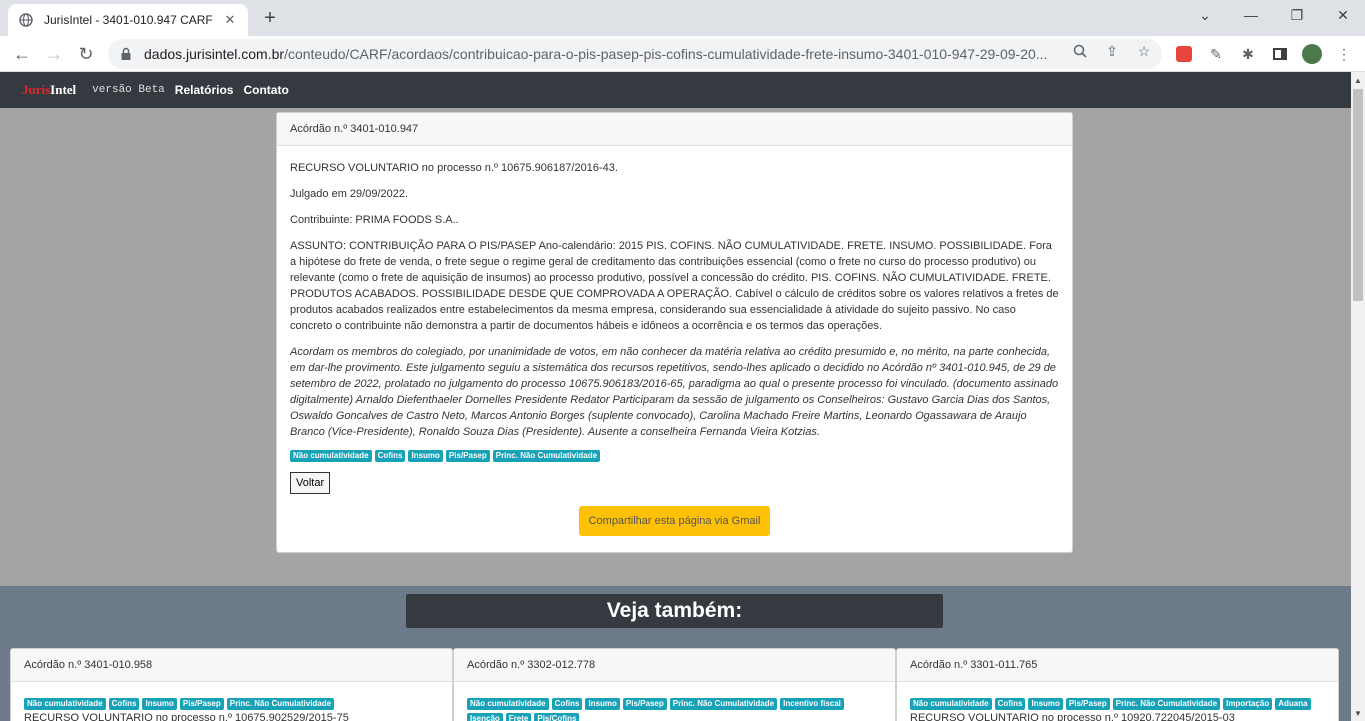 The height and width of the screenshot is (721, 1365). I want to click on related-card-header: Acórdão n.º 3302-012.778, so click(674, 665).